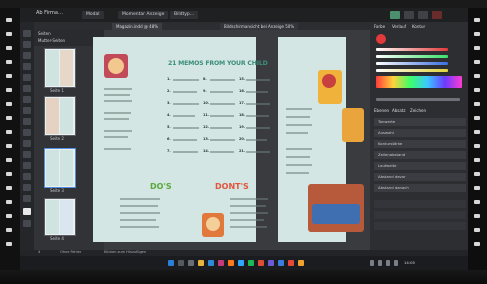 This screenshot has height=284, width=487. I want to click on fill-color-icon, so click(381, 39).